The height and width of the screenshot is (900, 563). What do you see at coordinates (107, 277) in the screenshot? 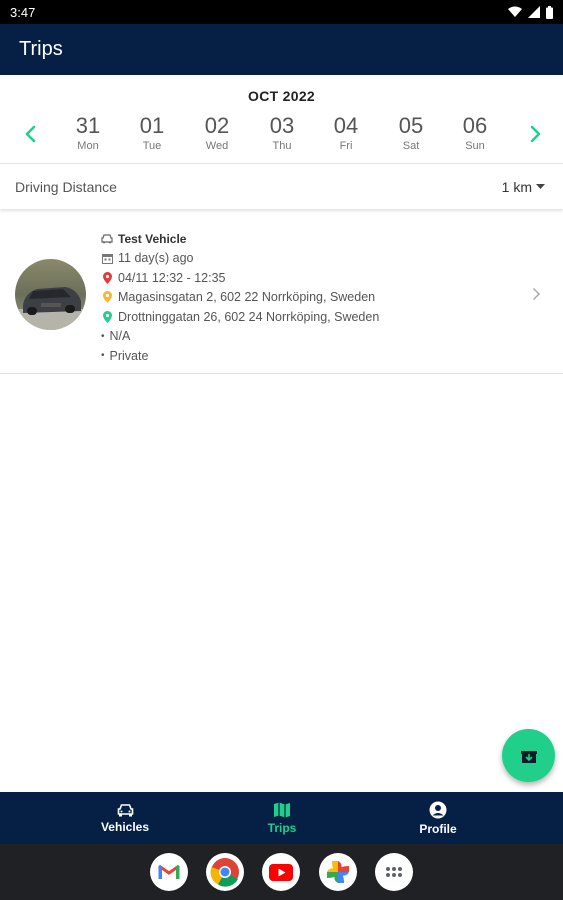
I see `location-pin-red-icon` at bounding box center [107, 277].